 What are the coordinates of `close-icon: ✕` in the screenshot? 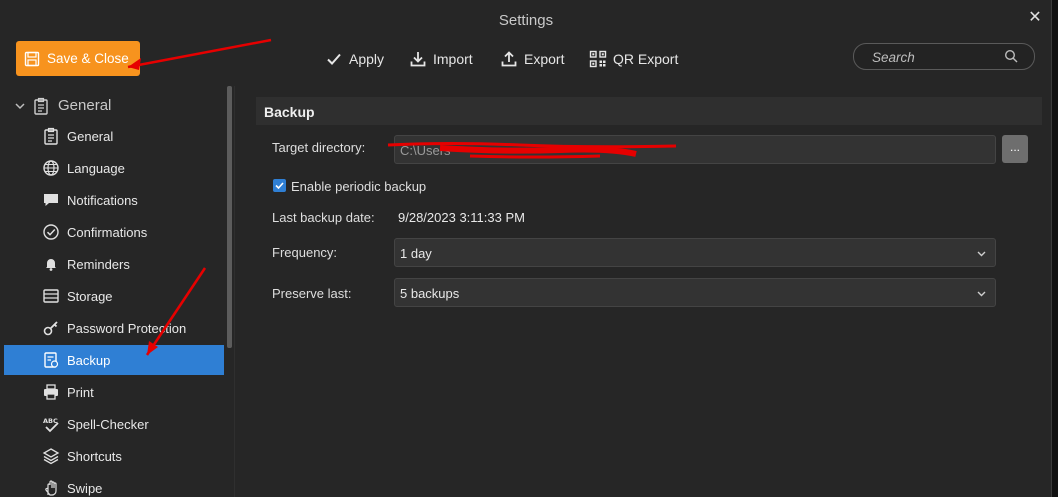 It's located at (1035, 18).